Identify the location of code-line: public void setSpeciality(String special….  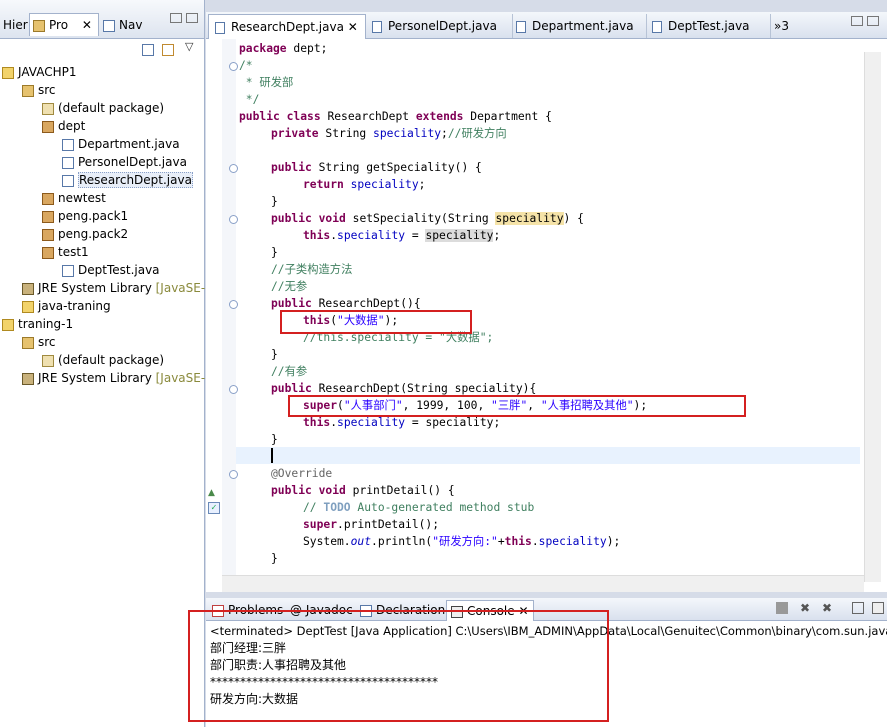
(427, 218).